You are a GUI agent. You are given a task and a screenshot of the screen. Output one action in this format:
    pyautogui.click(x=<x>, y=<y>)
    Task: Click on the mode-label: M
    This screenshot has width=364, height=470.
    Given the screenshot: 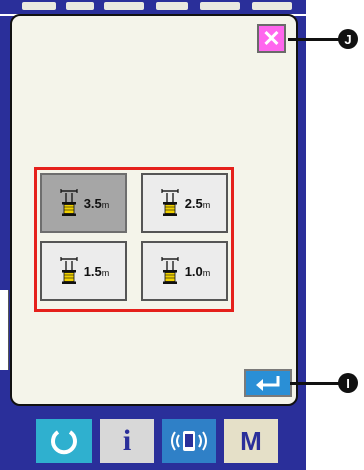 What is the action you would take?
    pyautogui.click(x=251, y=440)
    